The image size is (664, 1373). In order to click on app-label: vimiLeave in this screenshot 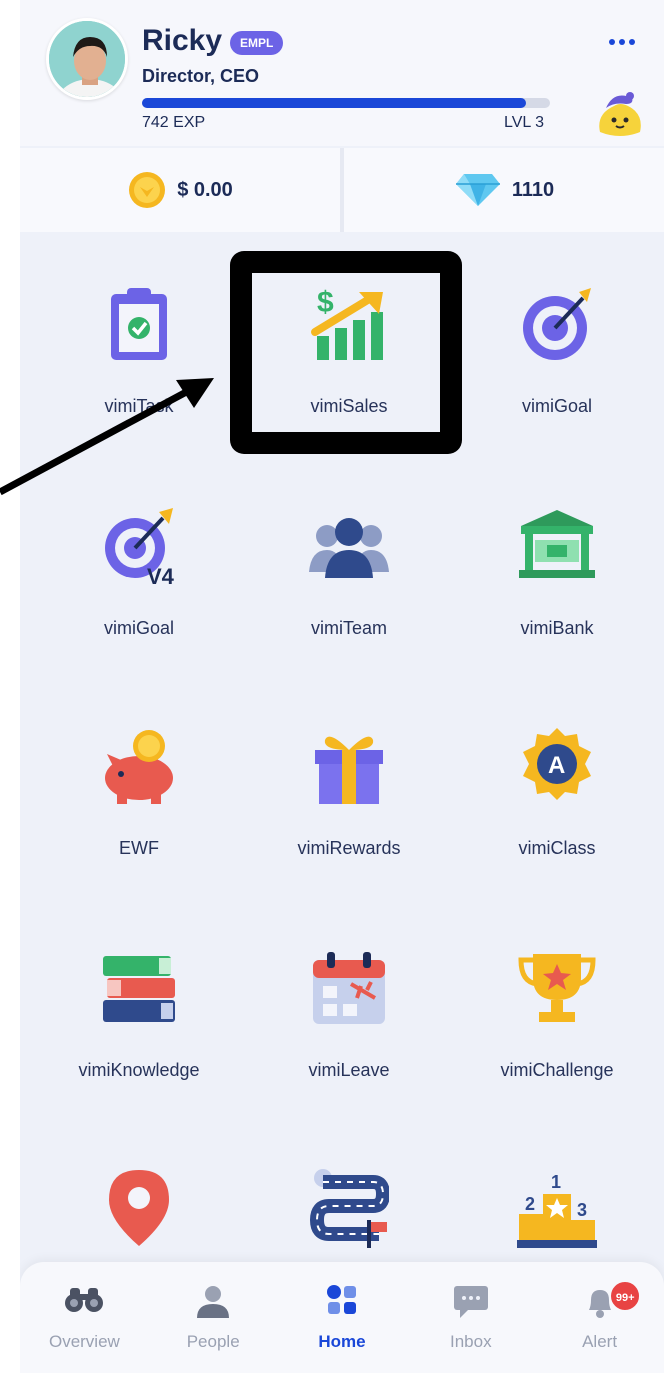, I will do `click(349, 1070)`.